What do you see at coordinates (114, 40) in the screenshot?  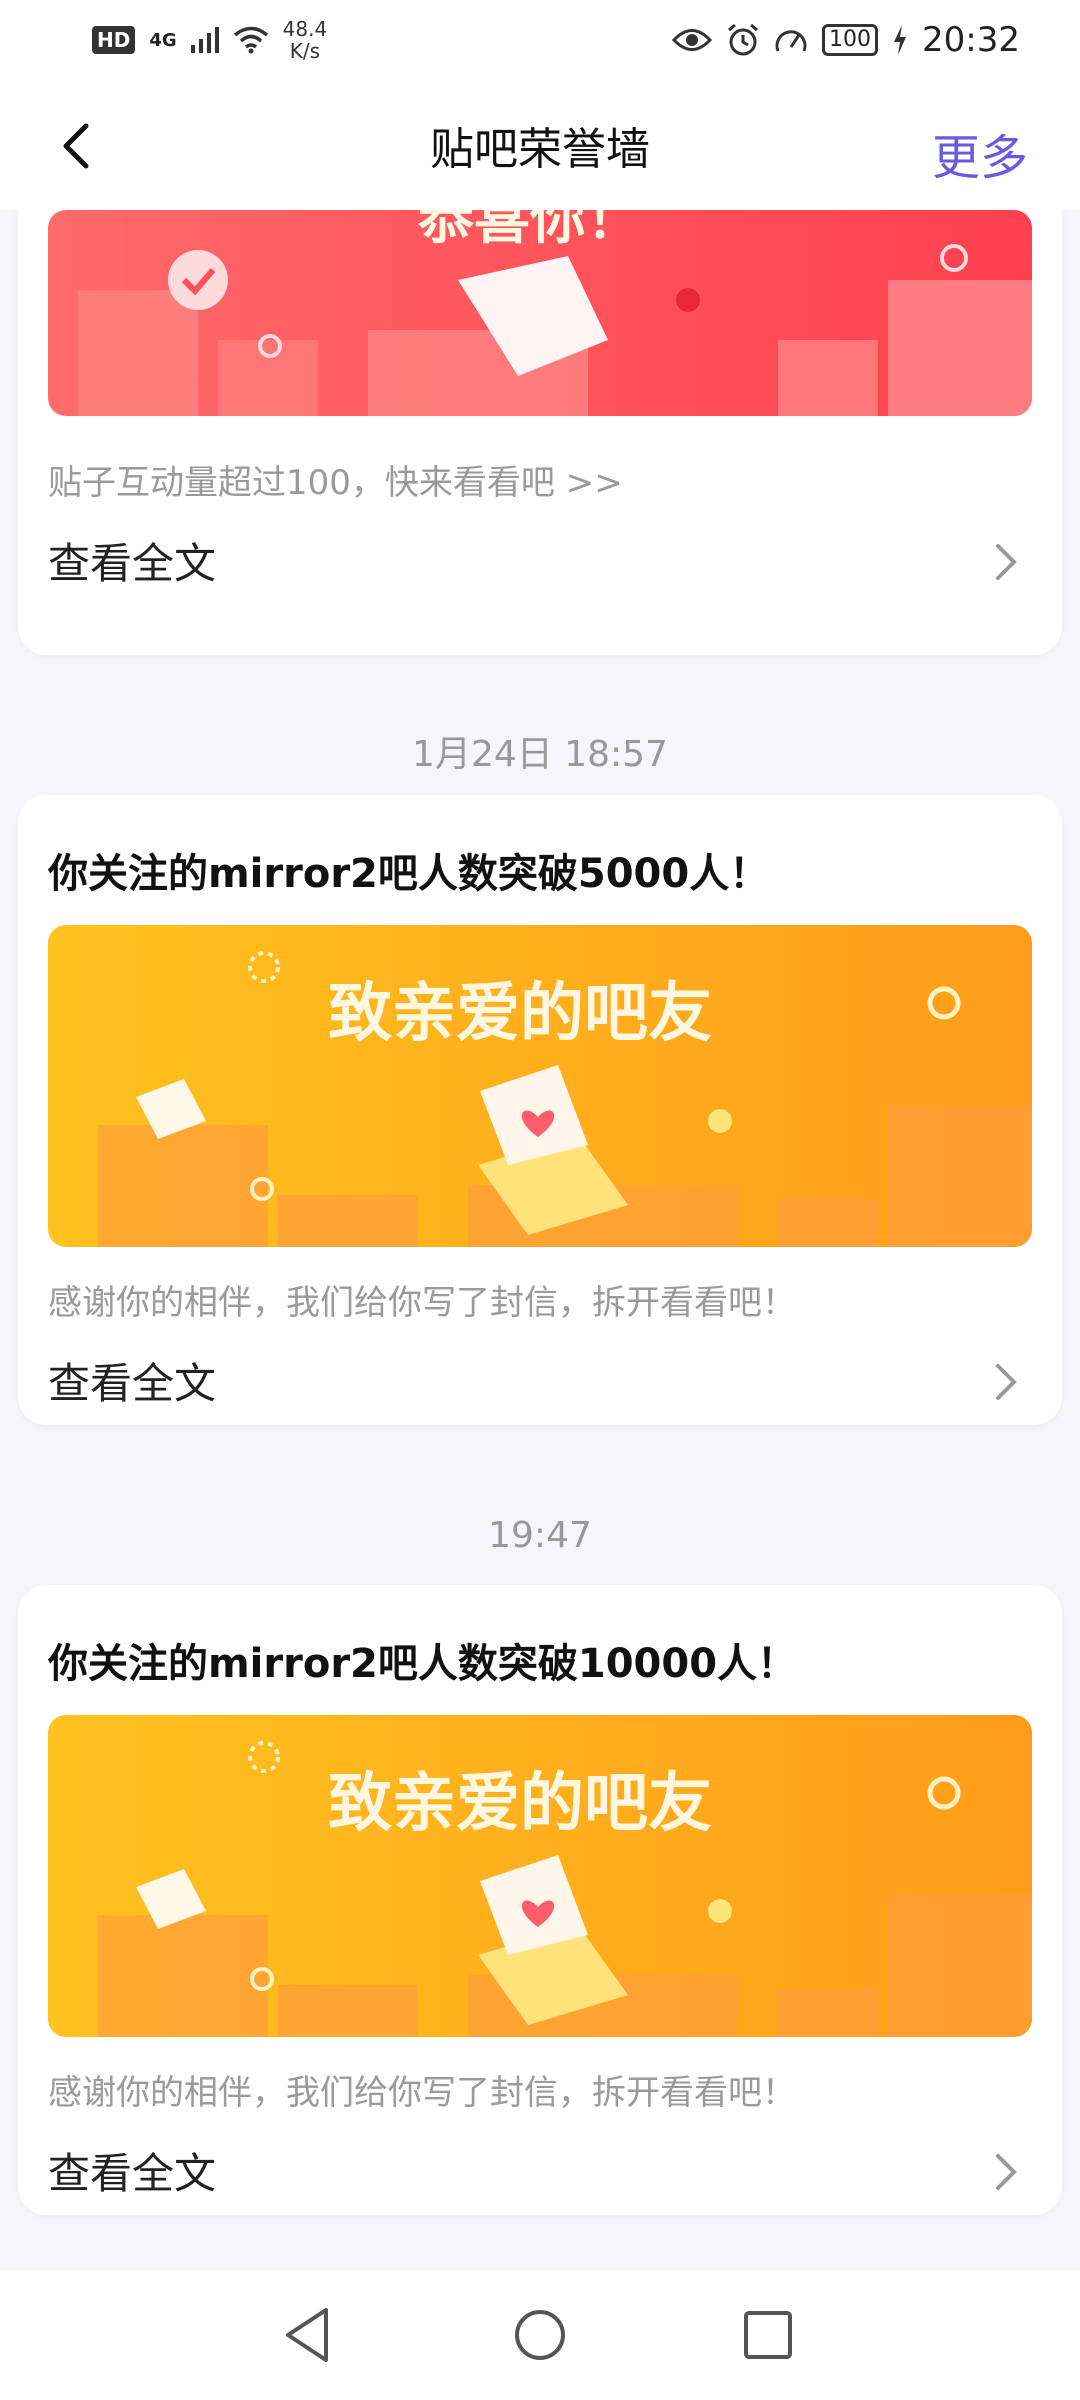 I see `hd-badge: HD` at bounding box center [114, 40].